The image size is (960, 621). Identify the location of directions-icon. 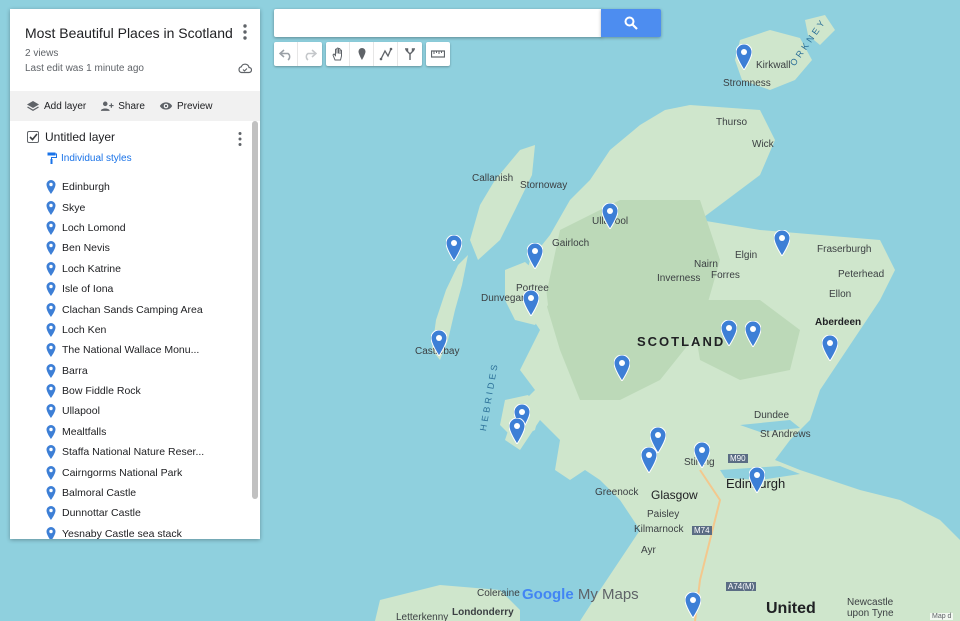
(410, 54).